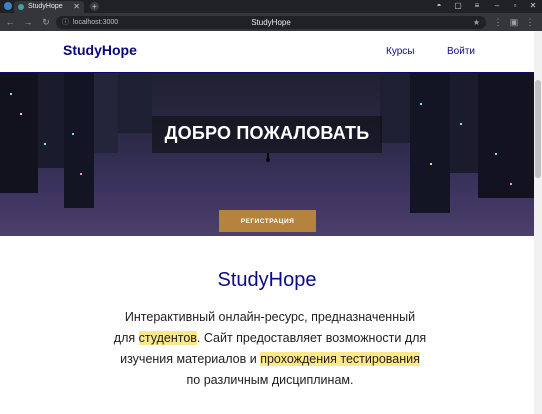  Describe the element at coordinates (94, 6) in the screenshot. I see `new-tab-button: +` at that location.